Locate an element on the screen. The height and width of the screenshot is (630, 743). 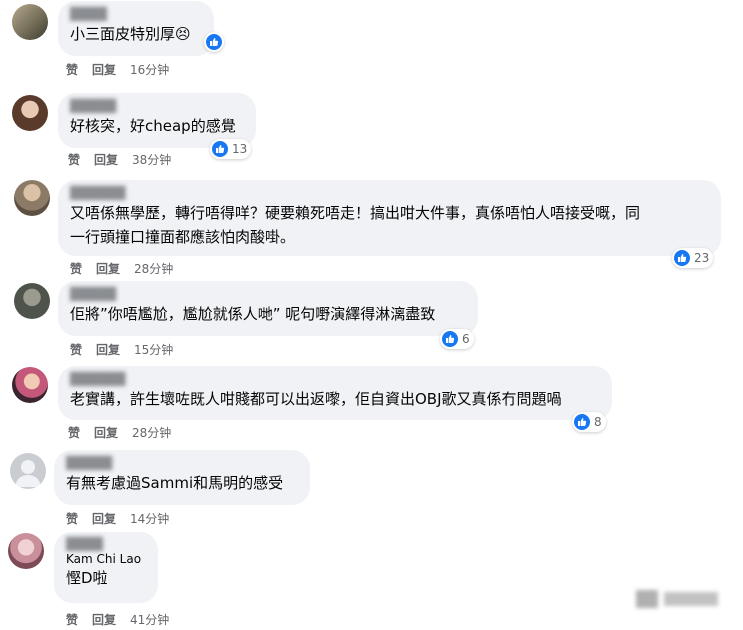
comment-actions: 赞 回复 41分钟 is located at coordinates (117, 619).